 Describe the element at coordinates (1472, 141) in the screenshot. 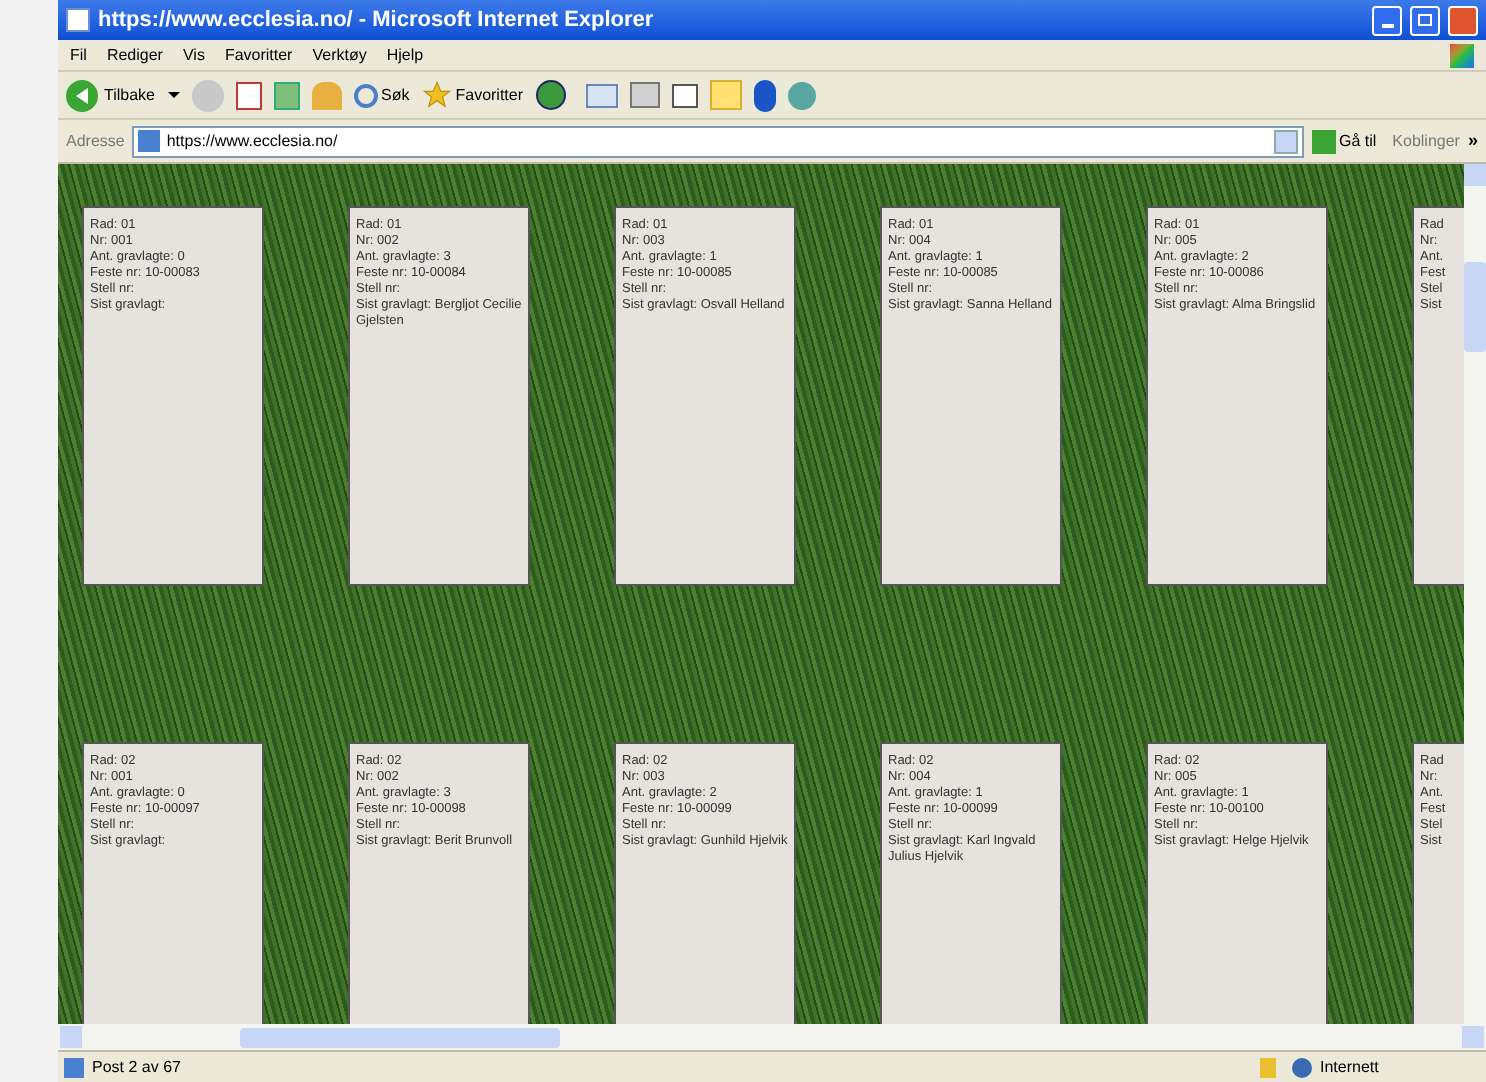

I see `more-chevron: »` at that location.